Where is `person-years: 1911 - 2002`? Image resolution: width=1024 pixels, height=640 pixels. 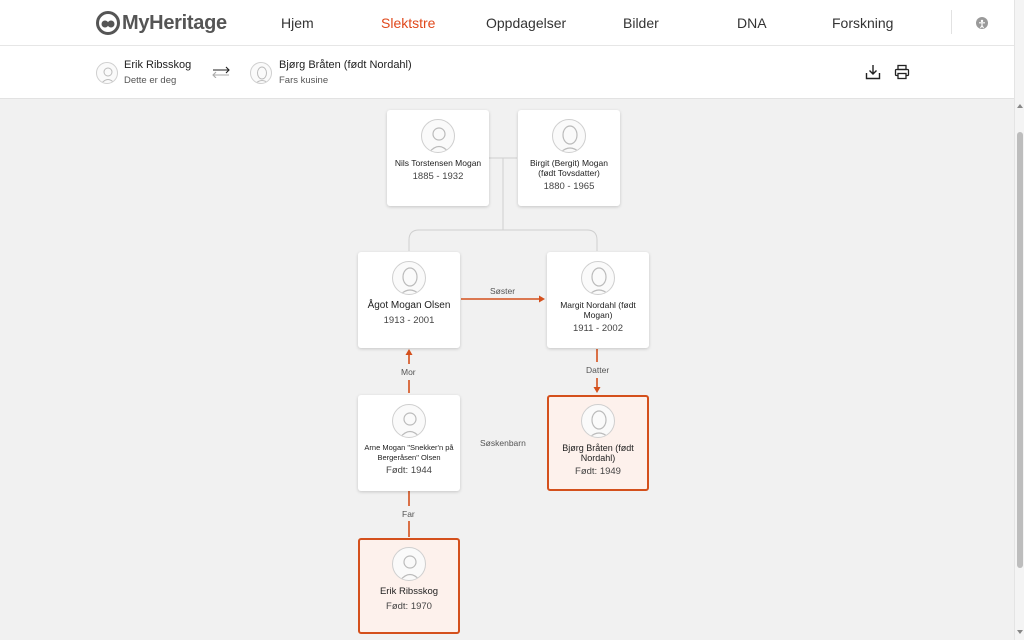 person-years: 1911 - 2002 is located at coordinates (597, 328).